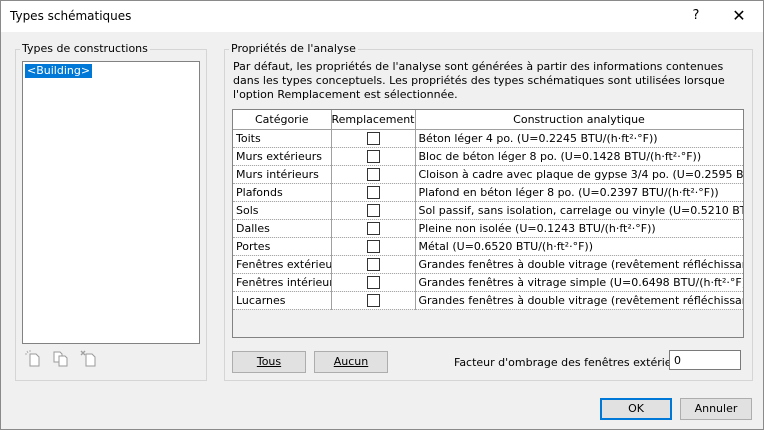  What do you see at coordinates (282, 120) in the screenshot?
I see `column-header-category: Catégorie` at bounding box center [282, 120].